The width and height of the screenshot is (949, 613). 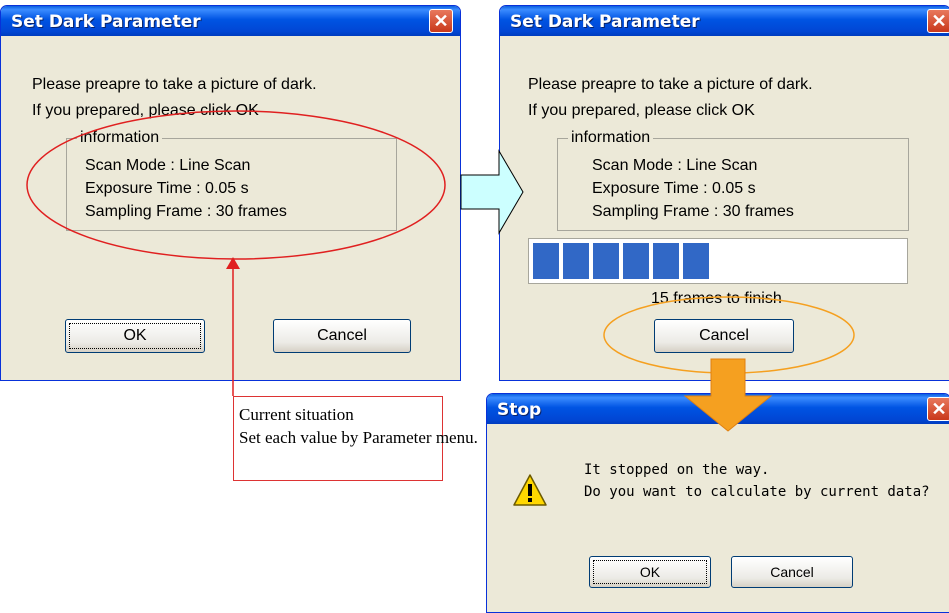 I want to click on progress-bar, so click(x=718, y=261).